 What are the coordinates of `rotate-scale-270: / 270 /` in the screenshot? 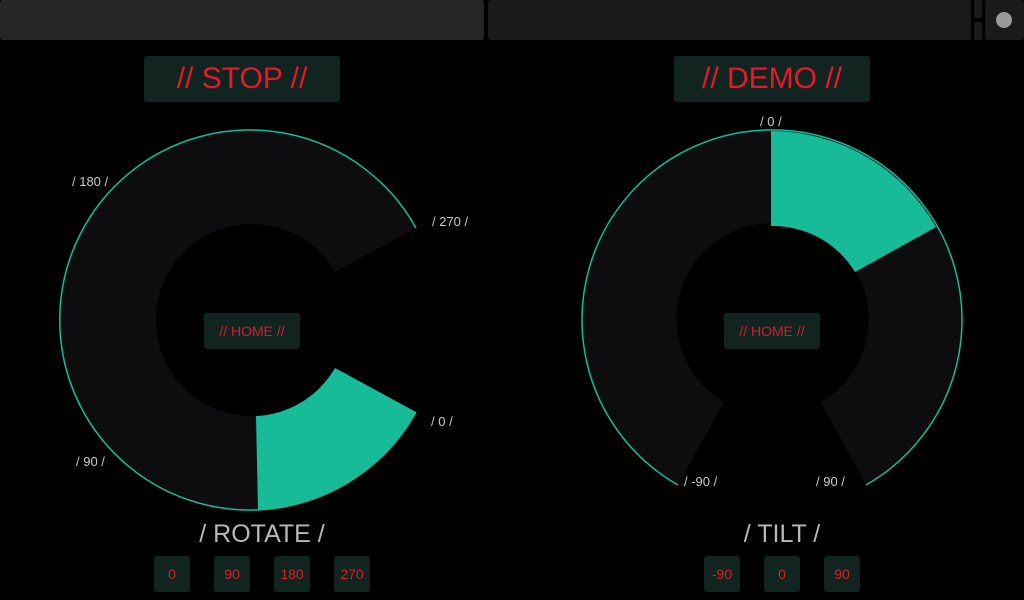 It's located at (450, 221).